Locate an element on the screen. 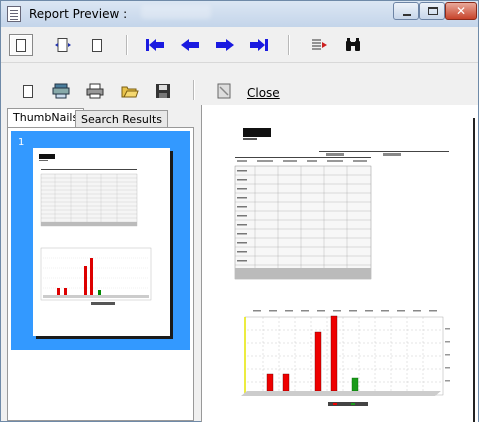 This screenshot has height=422, width=479. goto-page-icon is located at coordinates (319, 44).